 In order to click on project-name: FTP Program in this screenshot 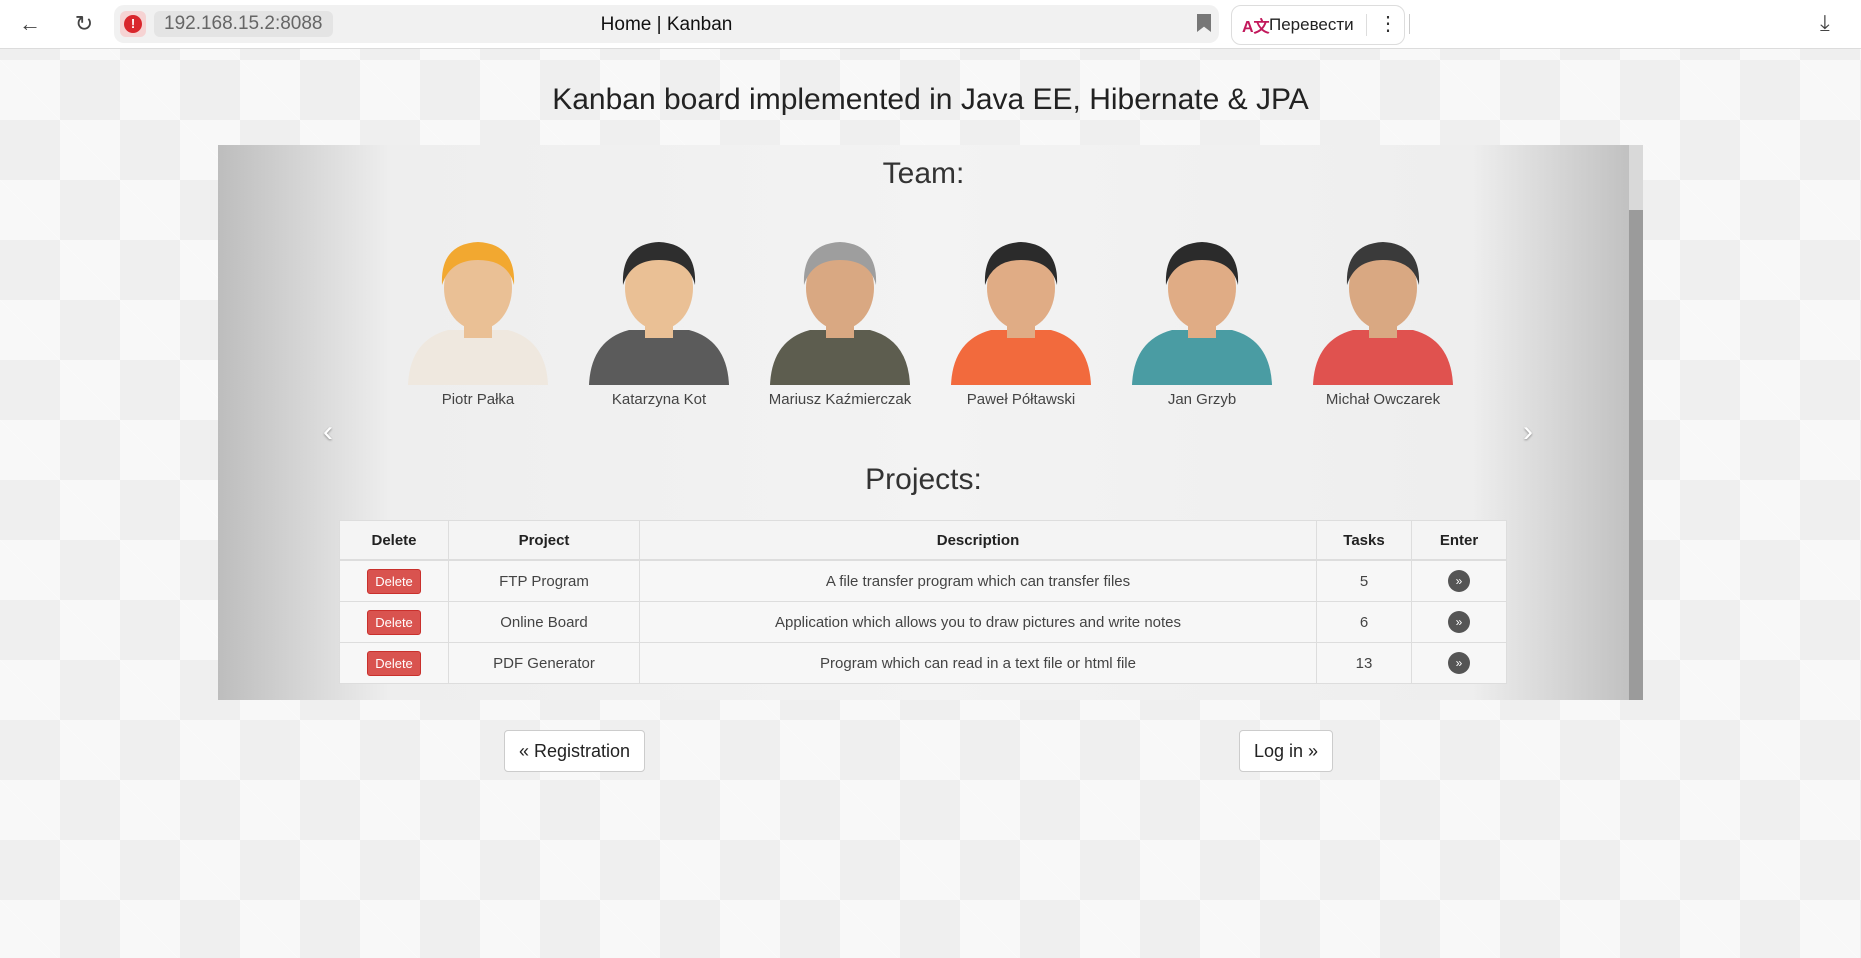, I will do `click(544, 580)`.